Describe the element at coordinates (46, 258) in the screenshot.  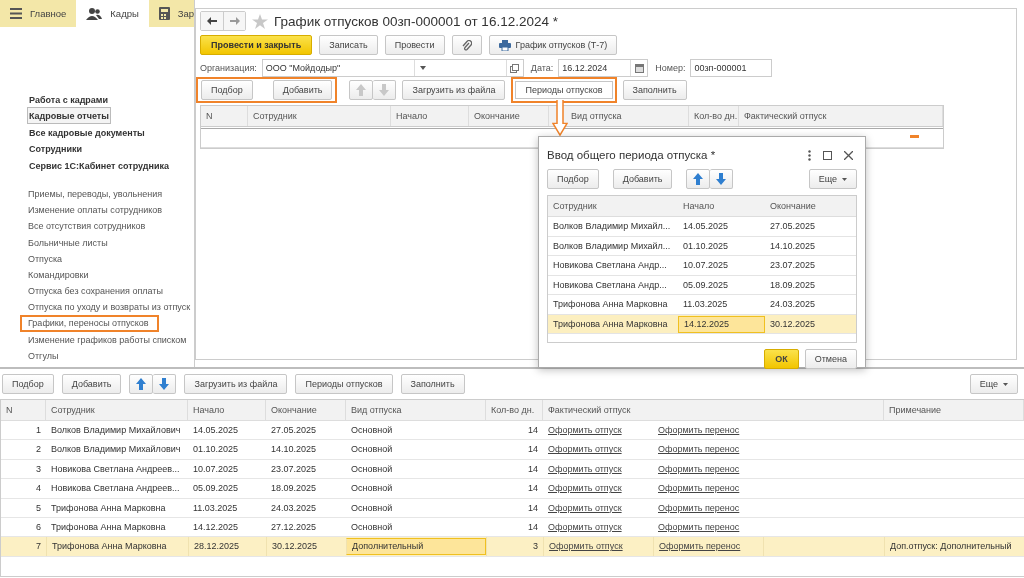
I see `menu-link: Отпуска` at that location.